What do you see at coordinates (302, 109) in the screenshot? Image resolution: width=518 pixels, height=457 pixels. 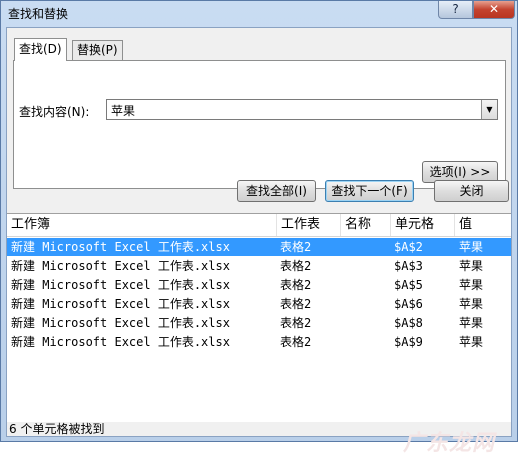 I see `find-what-combobox: 苹果 ▼` at bounding box center [302, 109].